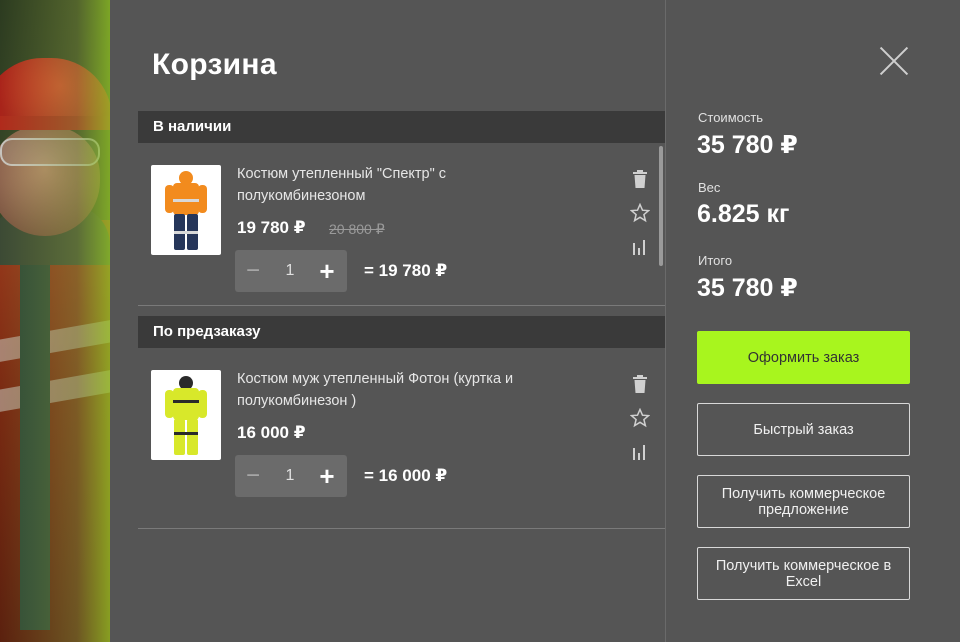 Image resolution: width=960 pixels, height=642 pixels. What do you see at coordinates (55, 321) in the screenshot?
I see `background-photo` at bounding box center [55, 321].